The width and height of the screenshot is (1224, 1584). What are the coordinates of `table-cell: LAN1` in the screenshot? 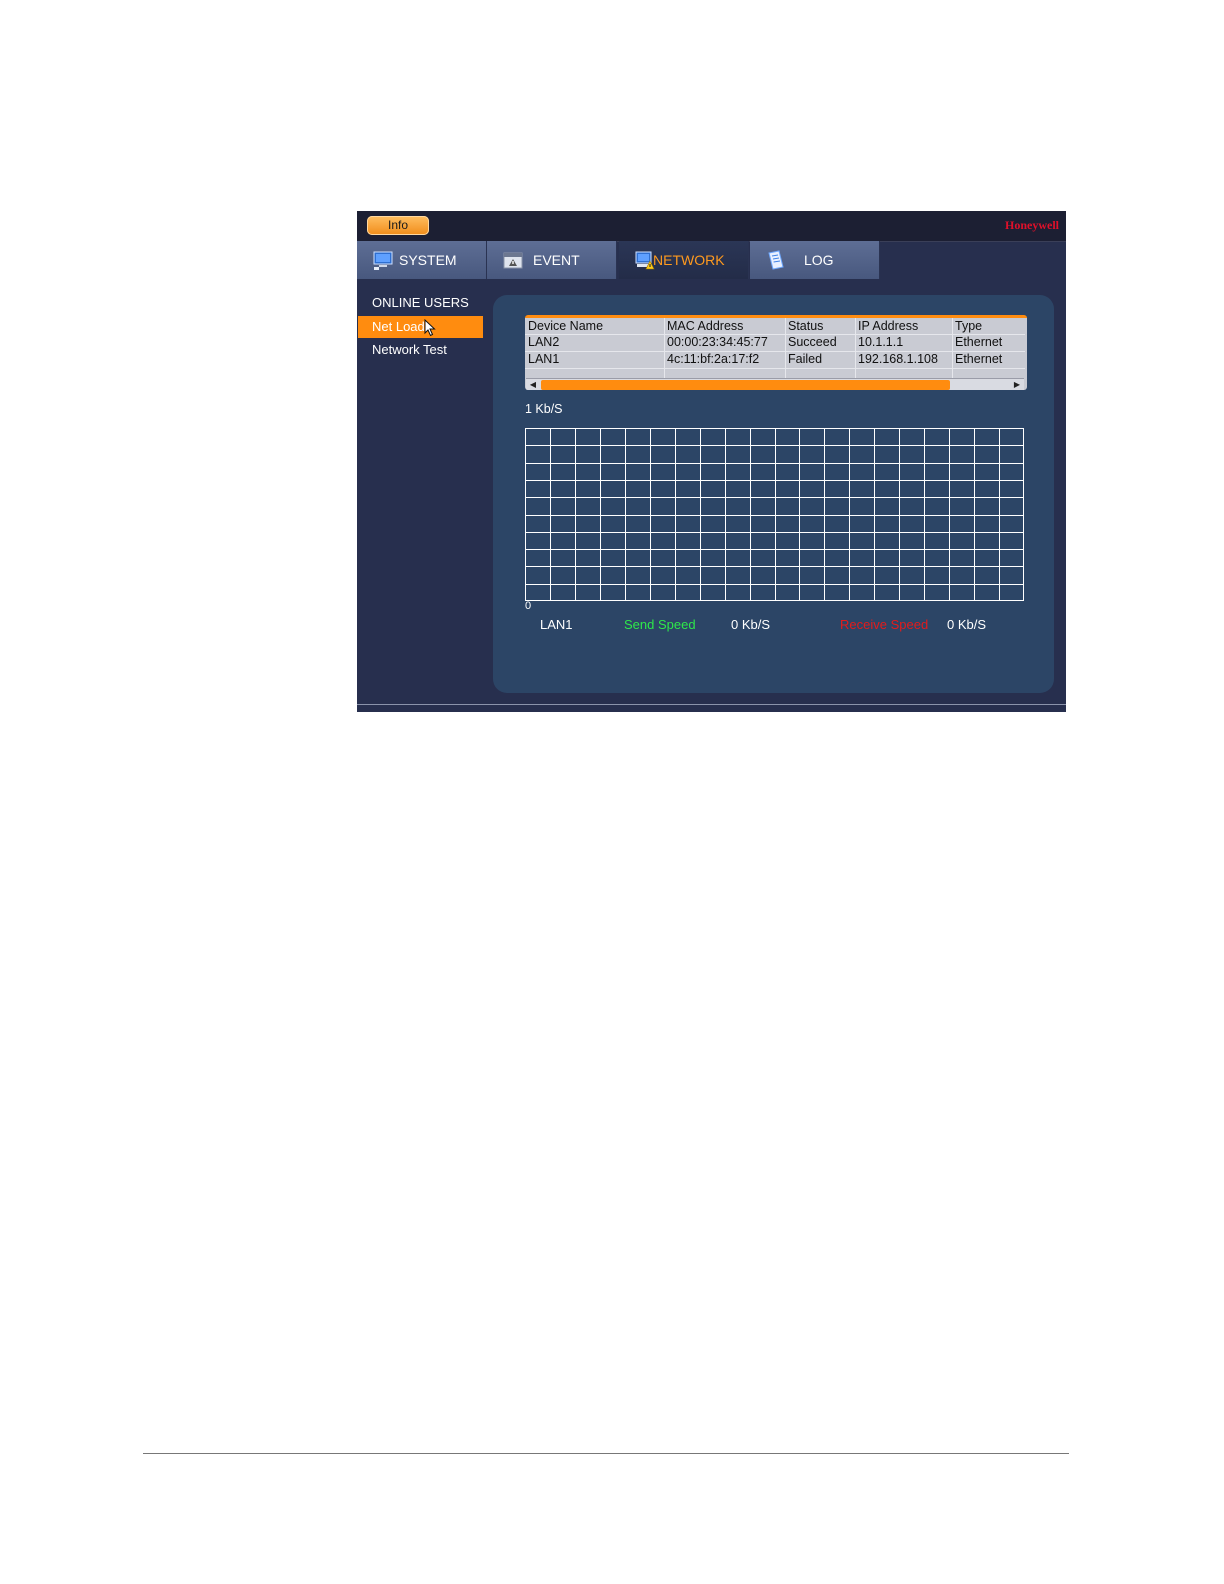 It's located at (544, 359).